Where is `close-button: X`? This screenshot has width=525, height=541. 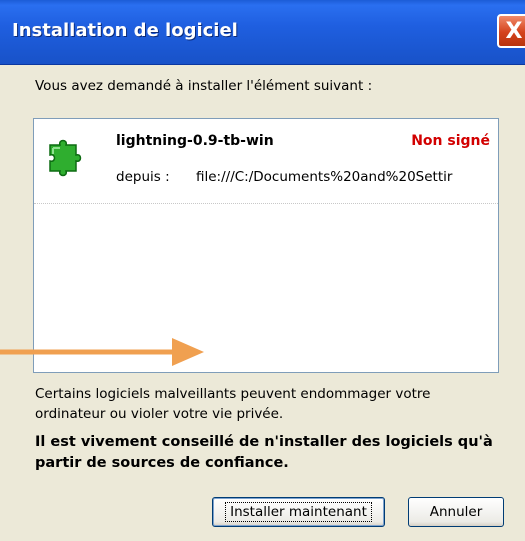
close-button: X is located at coordinates (511, 31).